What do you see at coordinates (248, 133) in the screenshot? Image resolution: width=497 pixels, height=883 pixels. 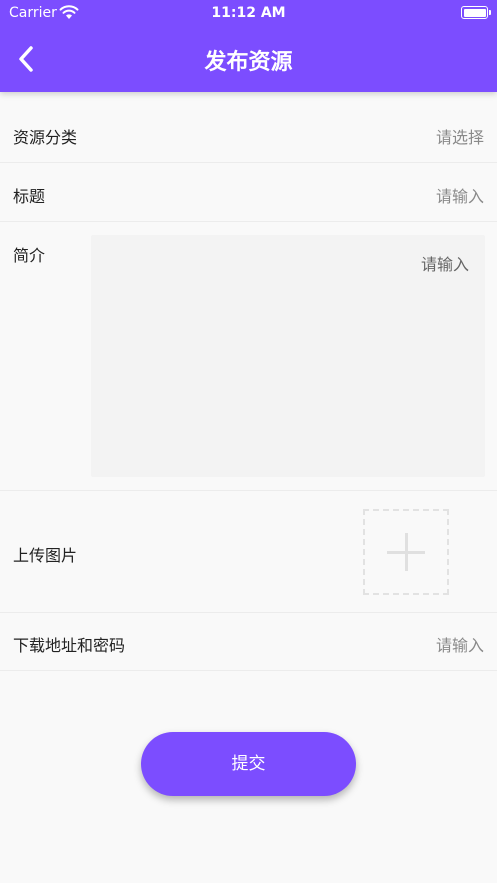 I see `category-row: 资源分类 请选择` at bounding box center [248, 133].